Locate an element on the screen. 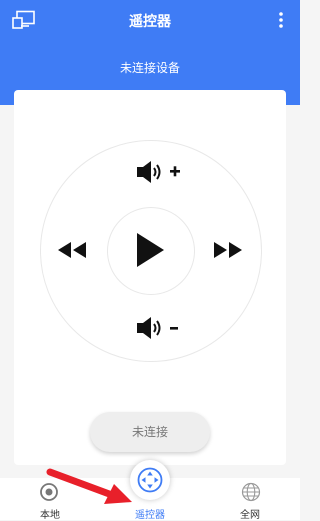 The image size is (320, 521). connect-button: 未连接 is located at coordinates (150, 432).